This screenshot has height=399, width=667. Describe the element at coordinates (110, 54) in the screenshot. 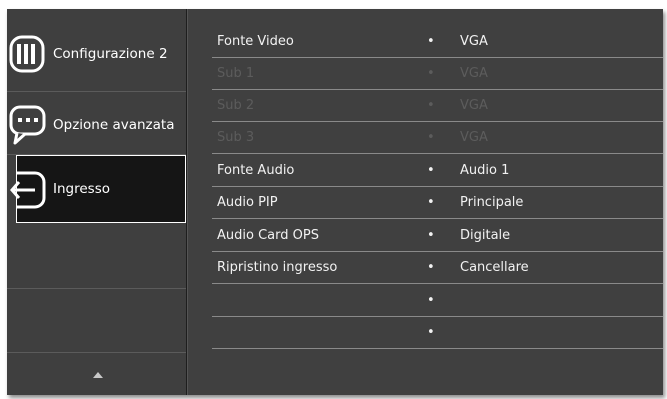

I see `sidebar-item-label: Configurazione 2` at that location.